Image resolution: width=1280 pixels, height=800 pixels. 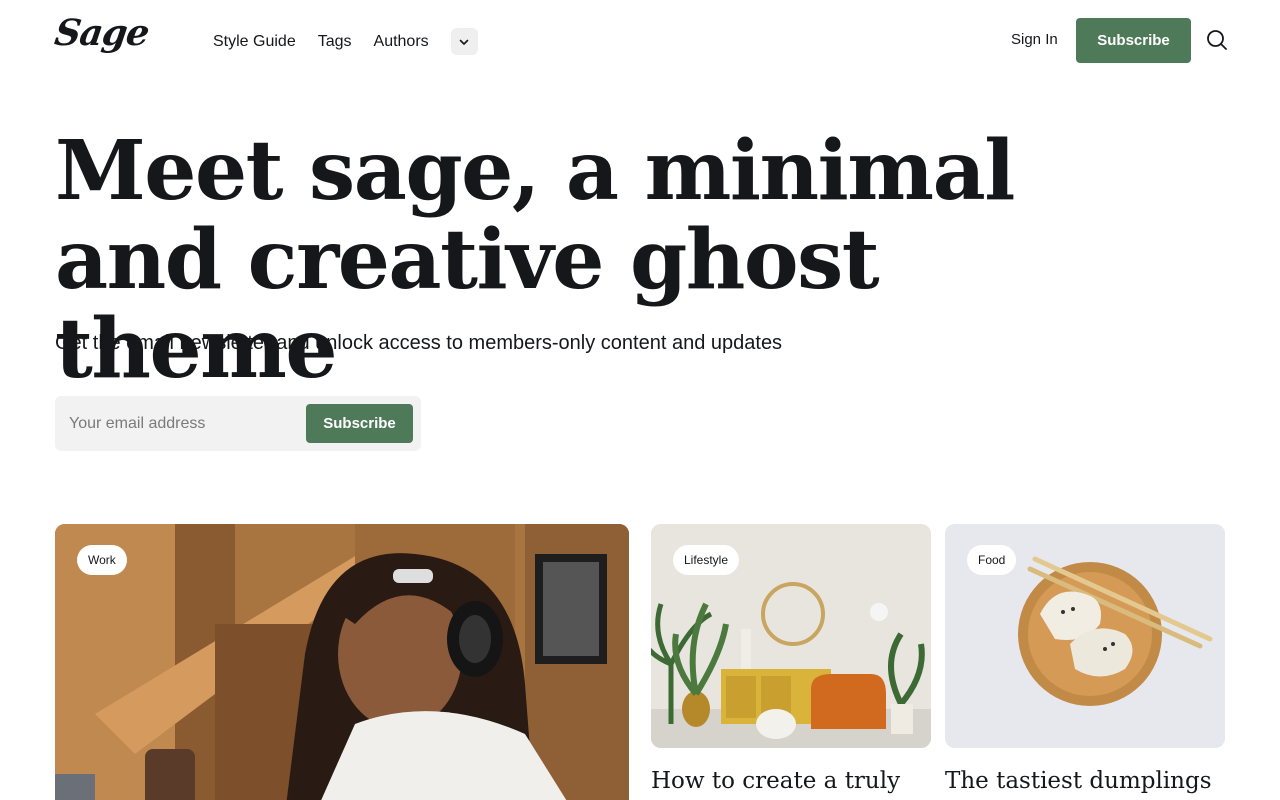 I want to click on nav-link-style-guide: Style Guide, so click(x=254, y=42).